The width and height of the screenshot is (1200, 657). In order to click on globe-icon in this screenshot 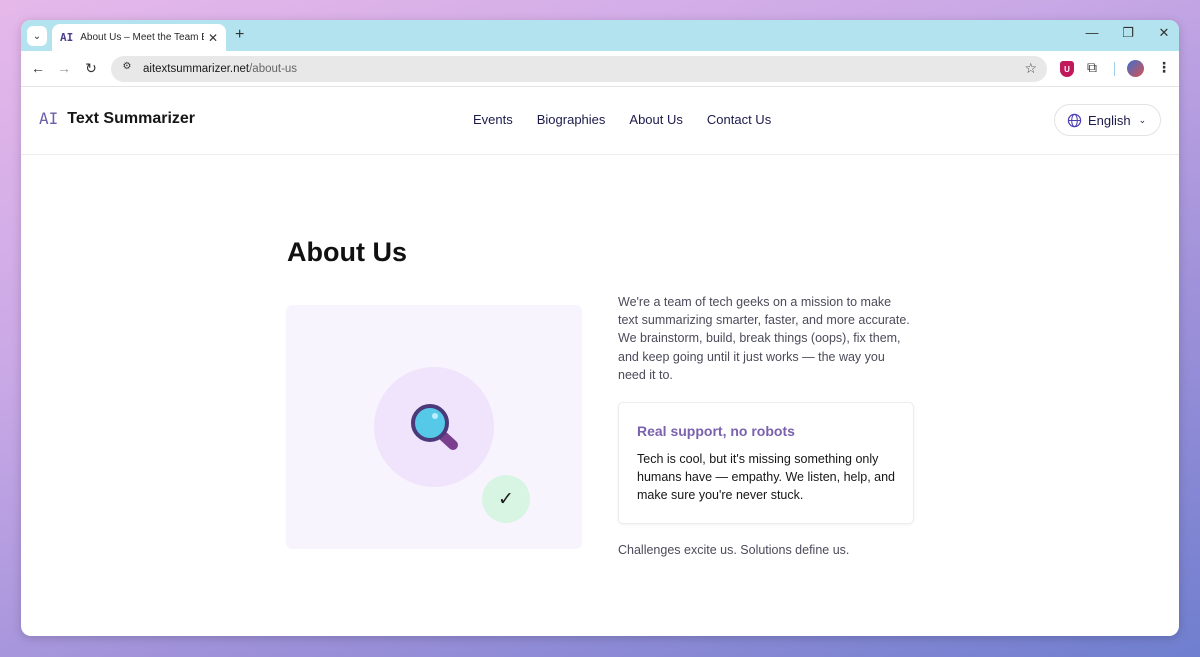, I will do `click(1074, 120)`.